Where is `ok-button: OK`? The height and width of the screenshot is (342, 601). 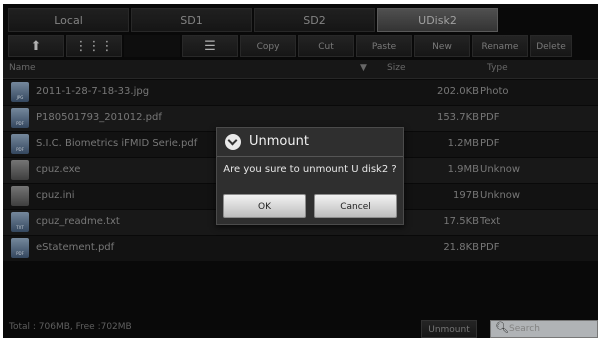
ok-button: OK is located at coordinates (264, 206).